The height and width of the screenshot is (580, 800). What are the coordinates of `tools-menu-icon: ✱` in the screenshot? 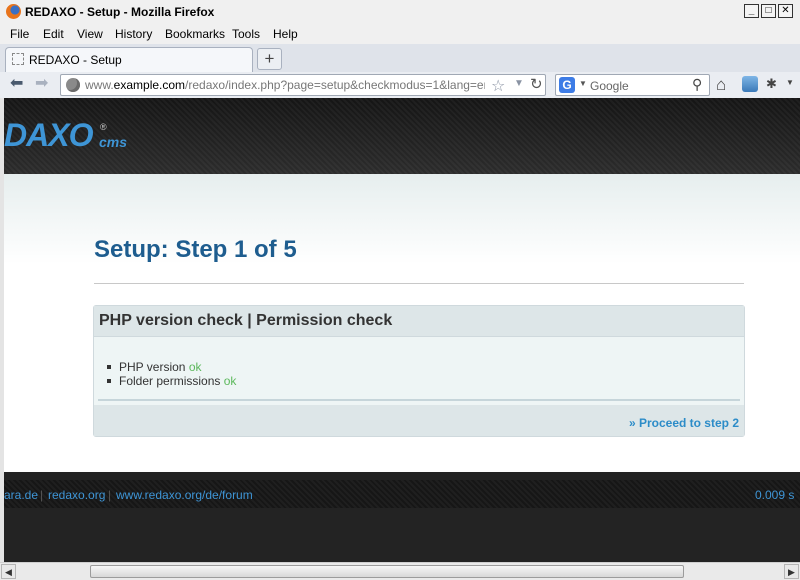 It's located at (771, 84).